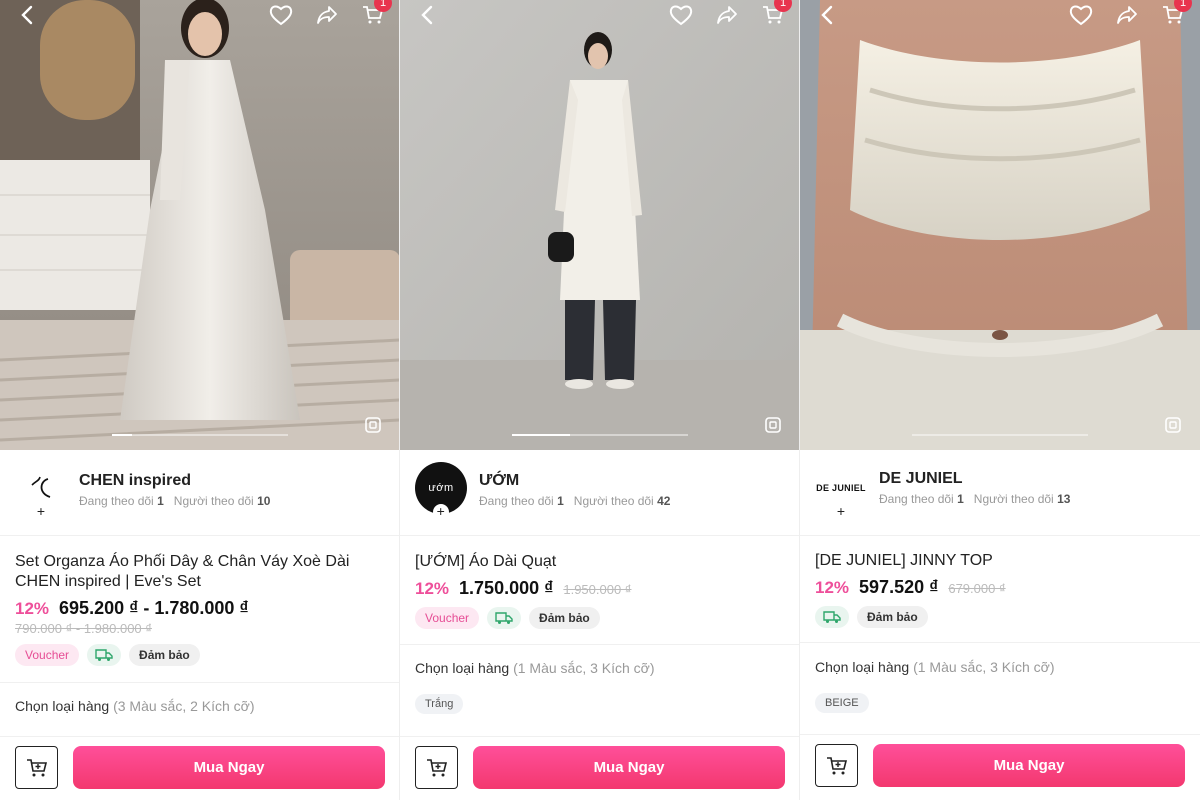 This screenshot has width=1200, height=800. I want to click on current-price: 1.750.000 ₫, so click(506, 588).